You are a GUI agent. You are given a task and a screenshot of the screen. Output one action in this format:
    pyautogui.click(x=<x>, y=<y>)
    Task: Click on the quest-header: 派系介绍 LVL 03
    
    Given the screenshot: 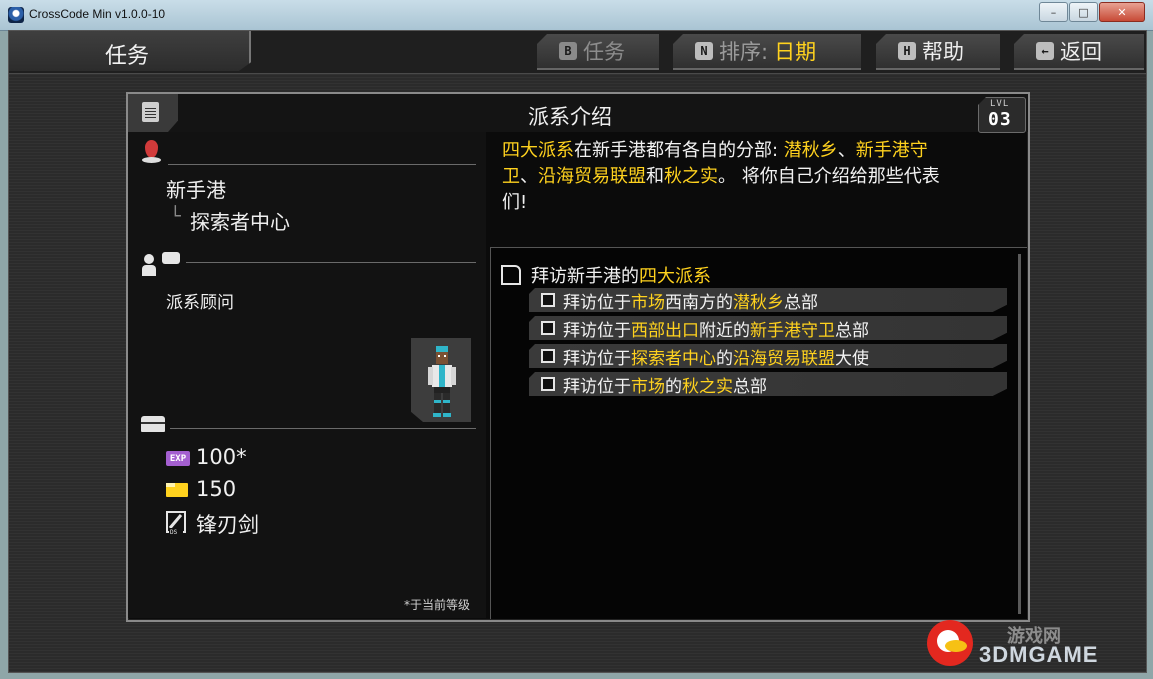 What is the action you would take?
    pyautogui.click(x=578, y=113)
    